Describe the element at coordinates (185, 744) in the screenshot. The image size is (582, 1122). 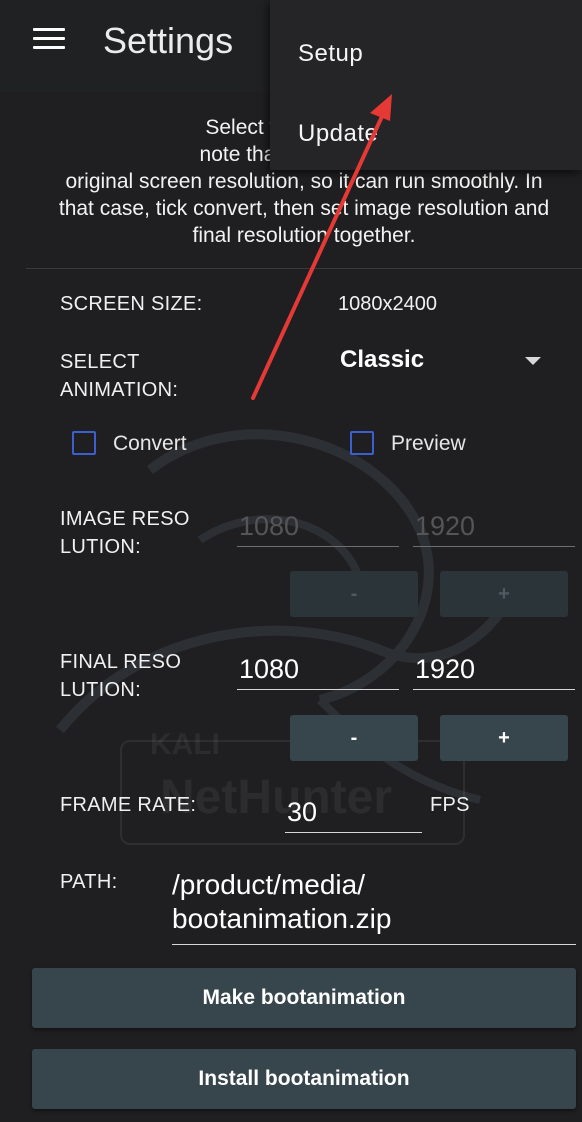
I see `watermark-small-text: KALI` at that location.